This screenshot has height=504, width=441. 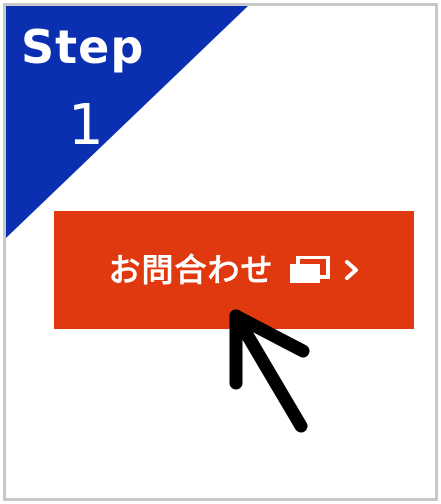 I want to click on step-number: 1, so click(x=86, y=125).